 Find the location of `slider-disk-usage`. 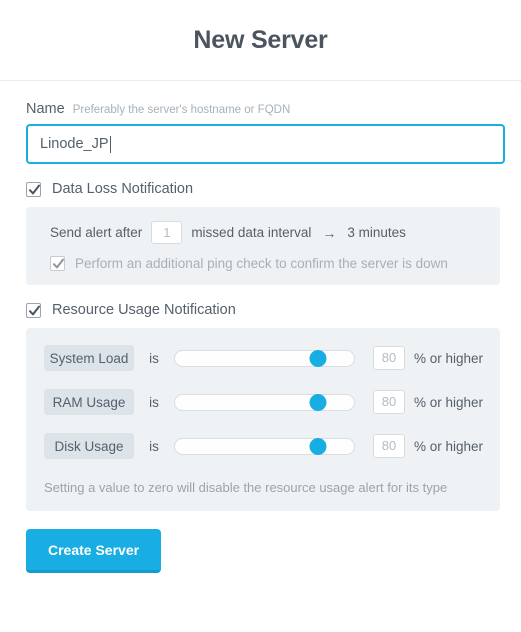

slider-disk-usage is located at coordinates (264, 446).